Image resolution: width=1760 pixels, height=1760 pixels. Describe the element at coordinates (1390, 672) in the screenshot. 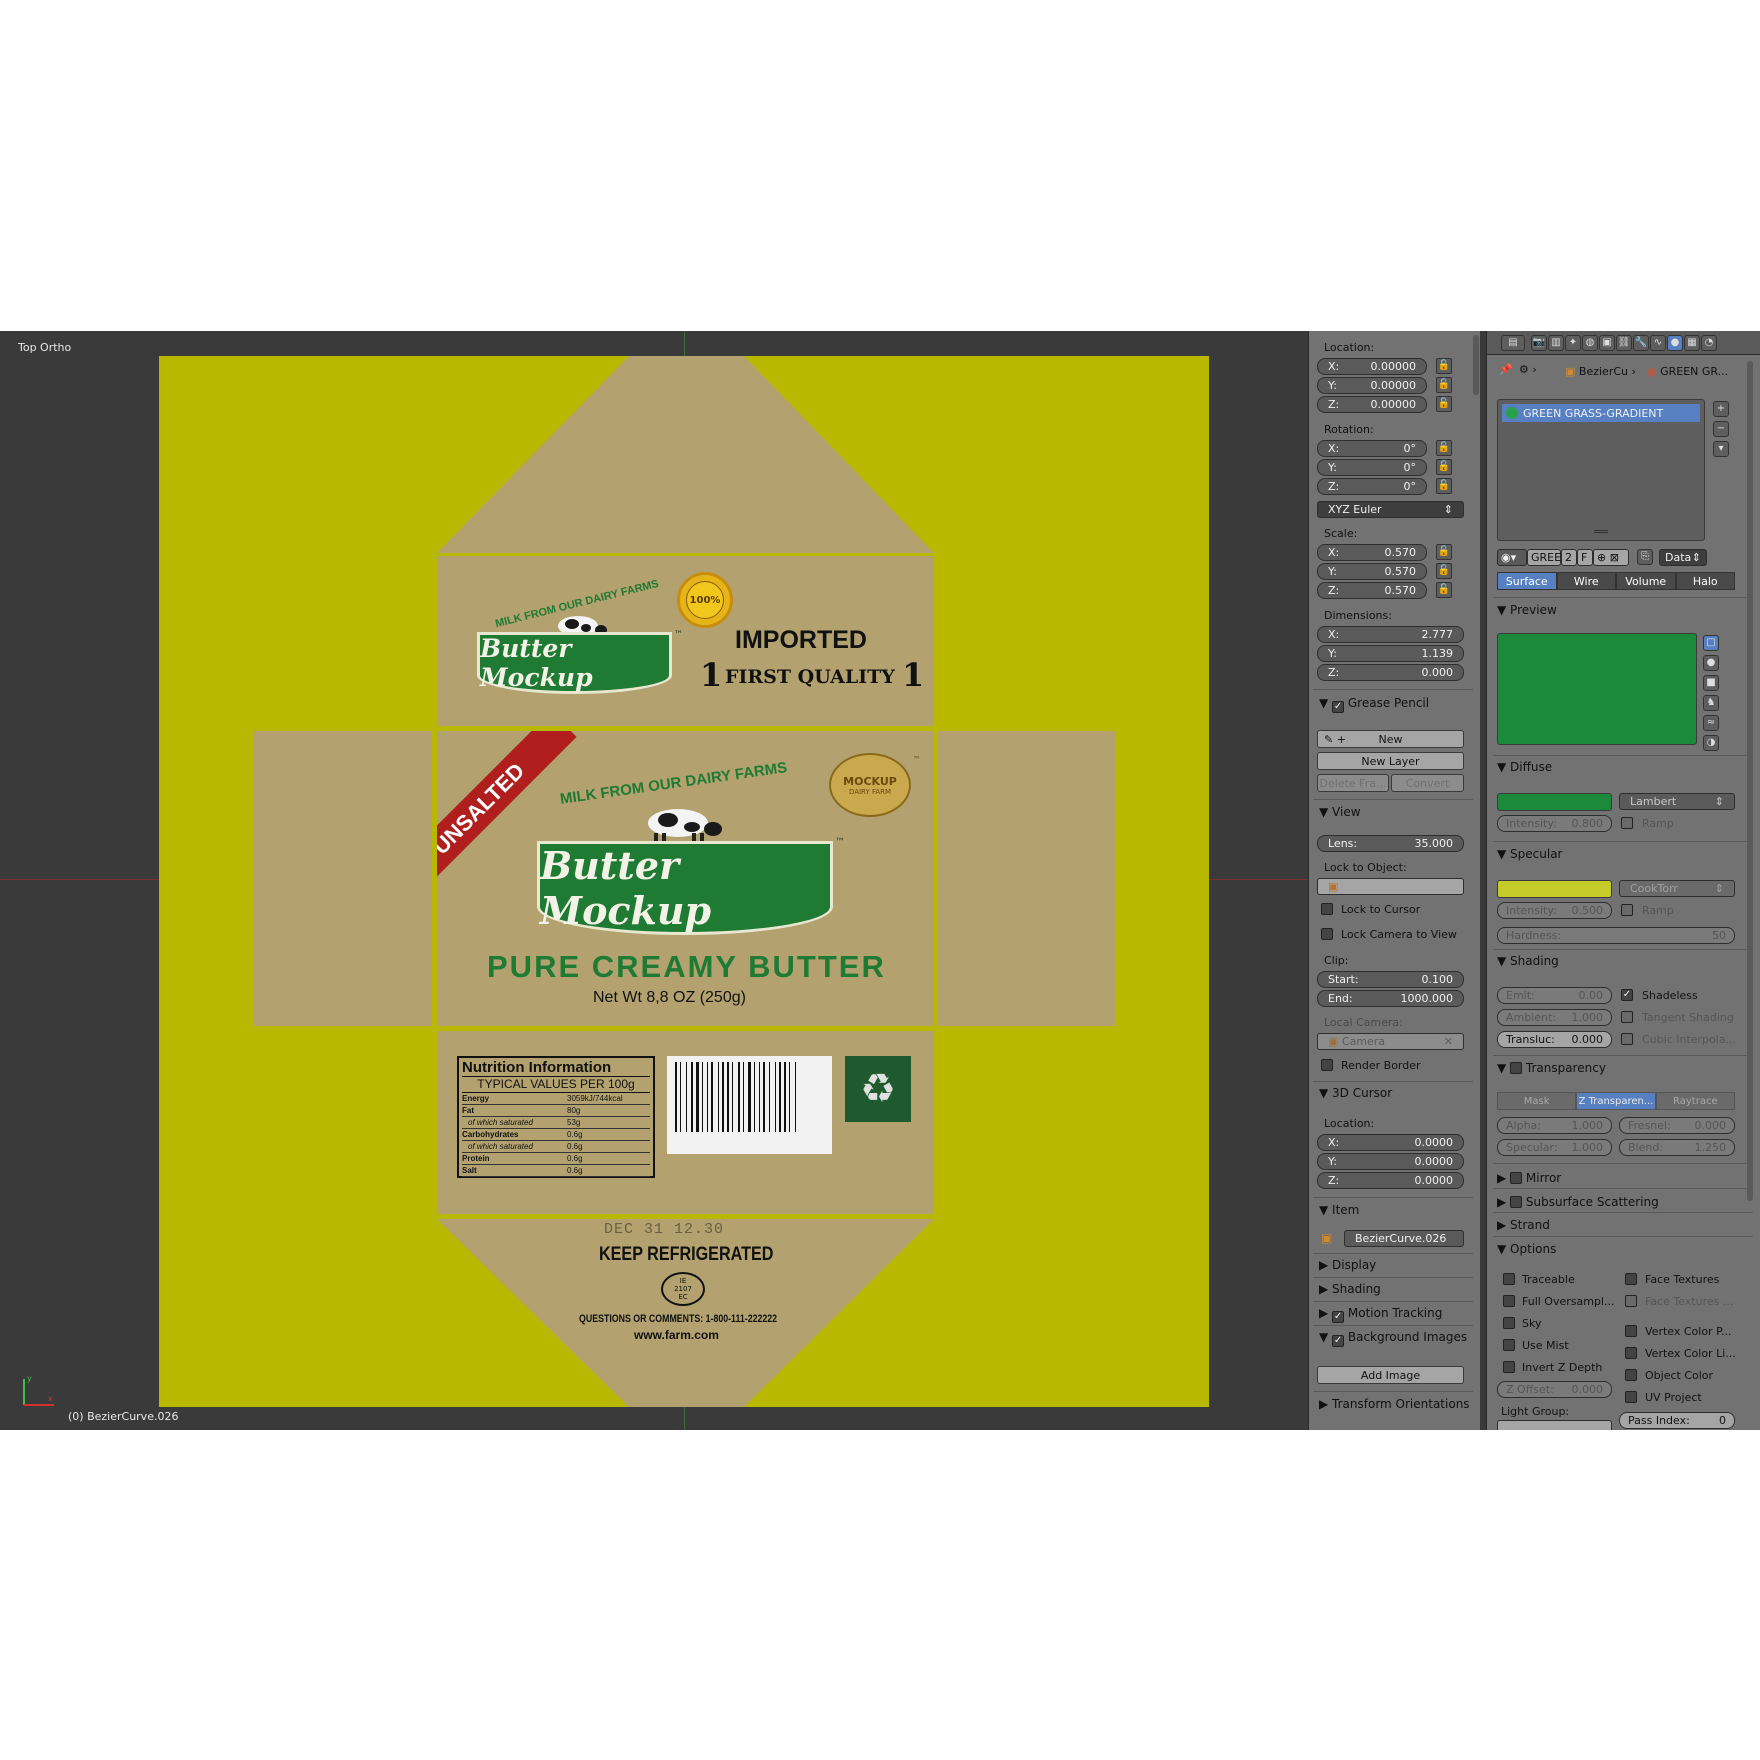

I see `dimensions-z-field: Z: 0.000` at that location.